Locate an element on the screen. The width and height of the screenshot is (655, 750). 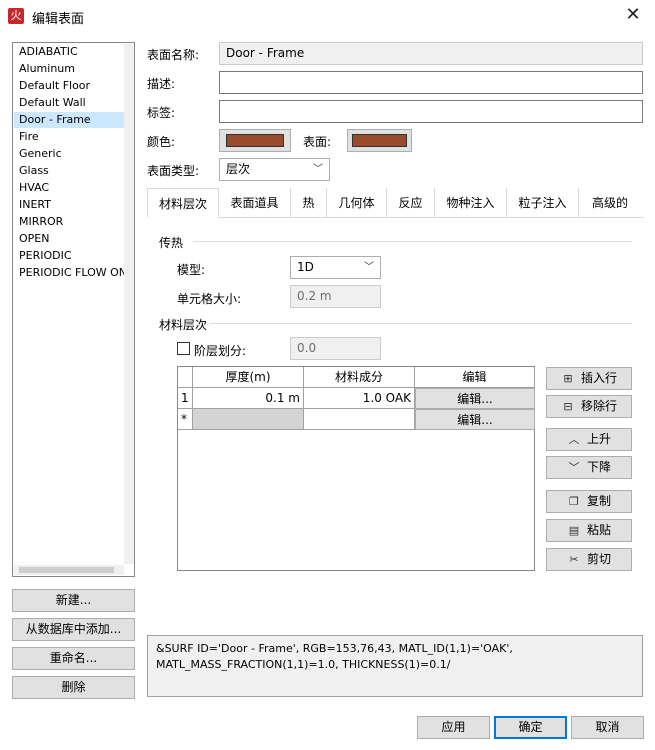
list-item: Door - Frame is located at coordinates (69, 120).